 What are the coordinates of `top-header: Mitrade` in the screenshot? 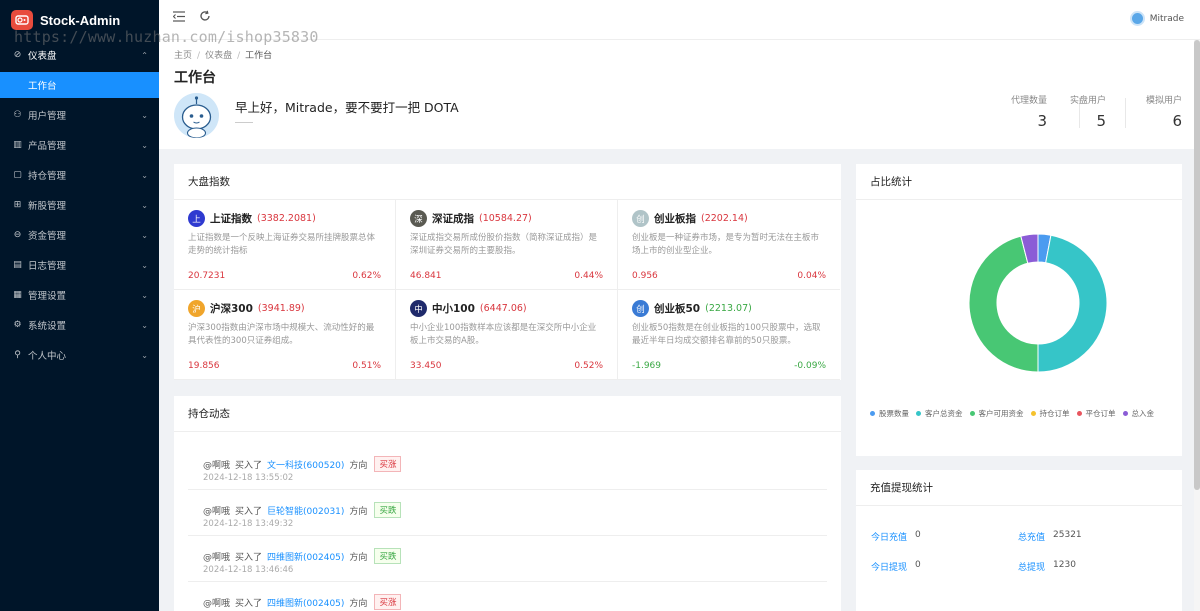 It's located at (679, 20).